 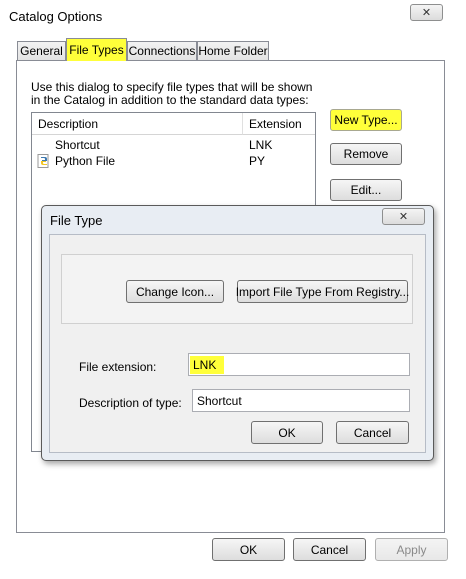 What do you see at coordinates (96, 49) in the screenshot?
I see `tab-file-types: File Types` at bounding box center [96, 49].